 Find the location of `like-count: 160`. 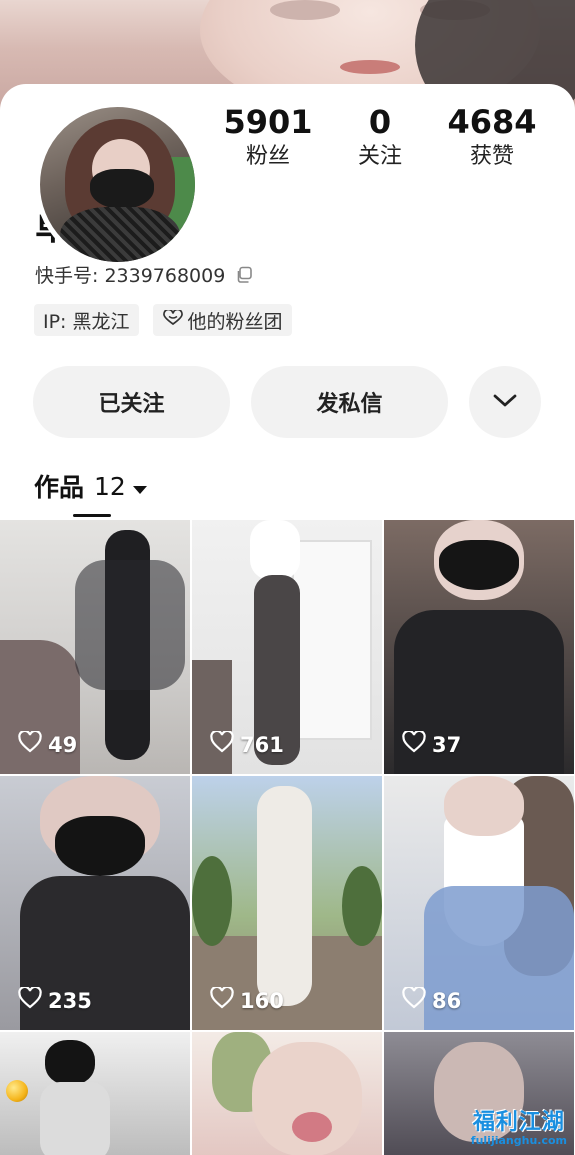

like-count: 160 is located at coordinates (247, 999).